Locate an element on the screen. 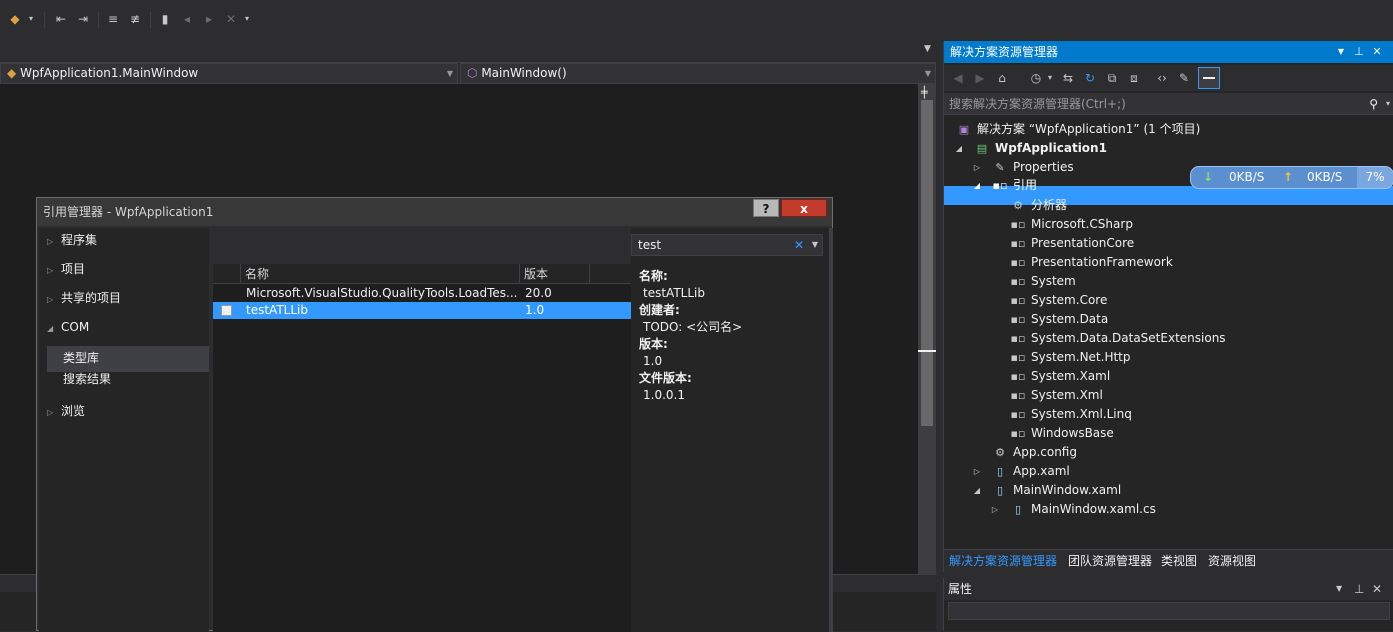 Image resolution: width=1393 pixels, height=632 pixels. clear-bookmarks-icon: ✕ is located at coordinates (231, 19).